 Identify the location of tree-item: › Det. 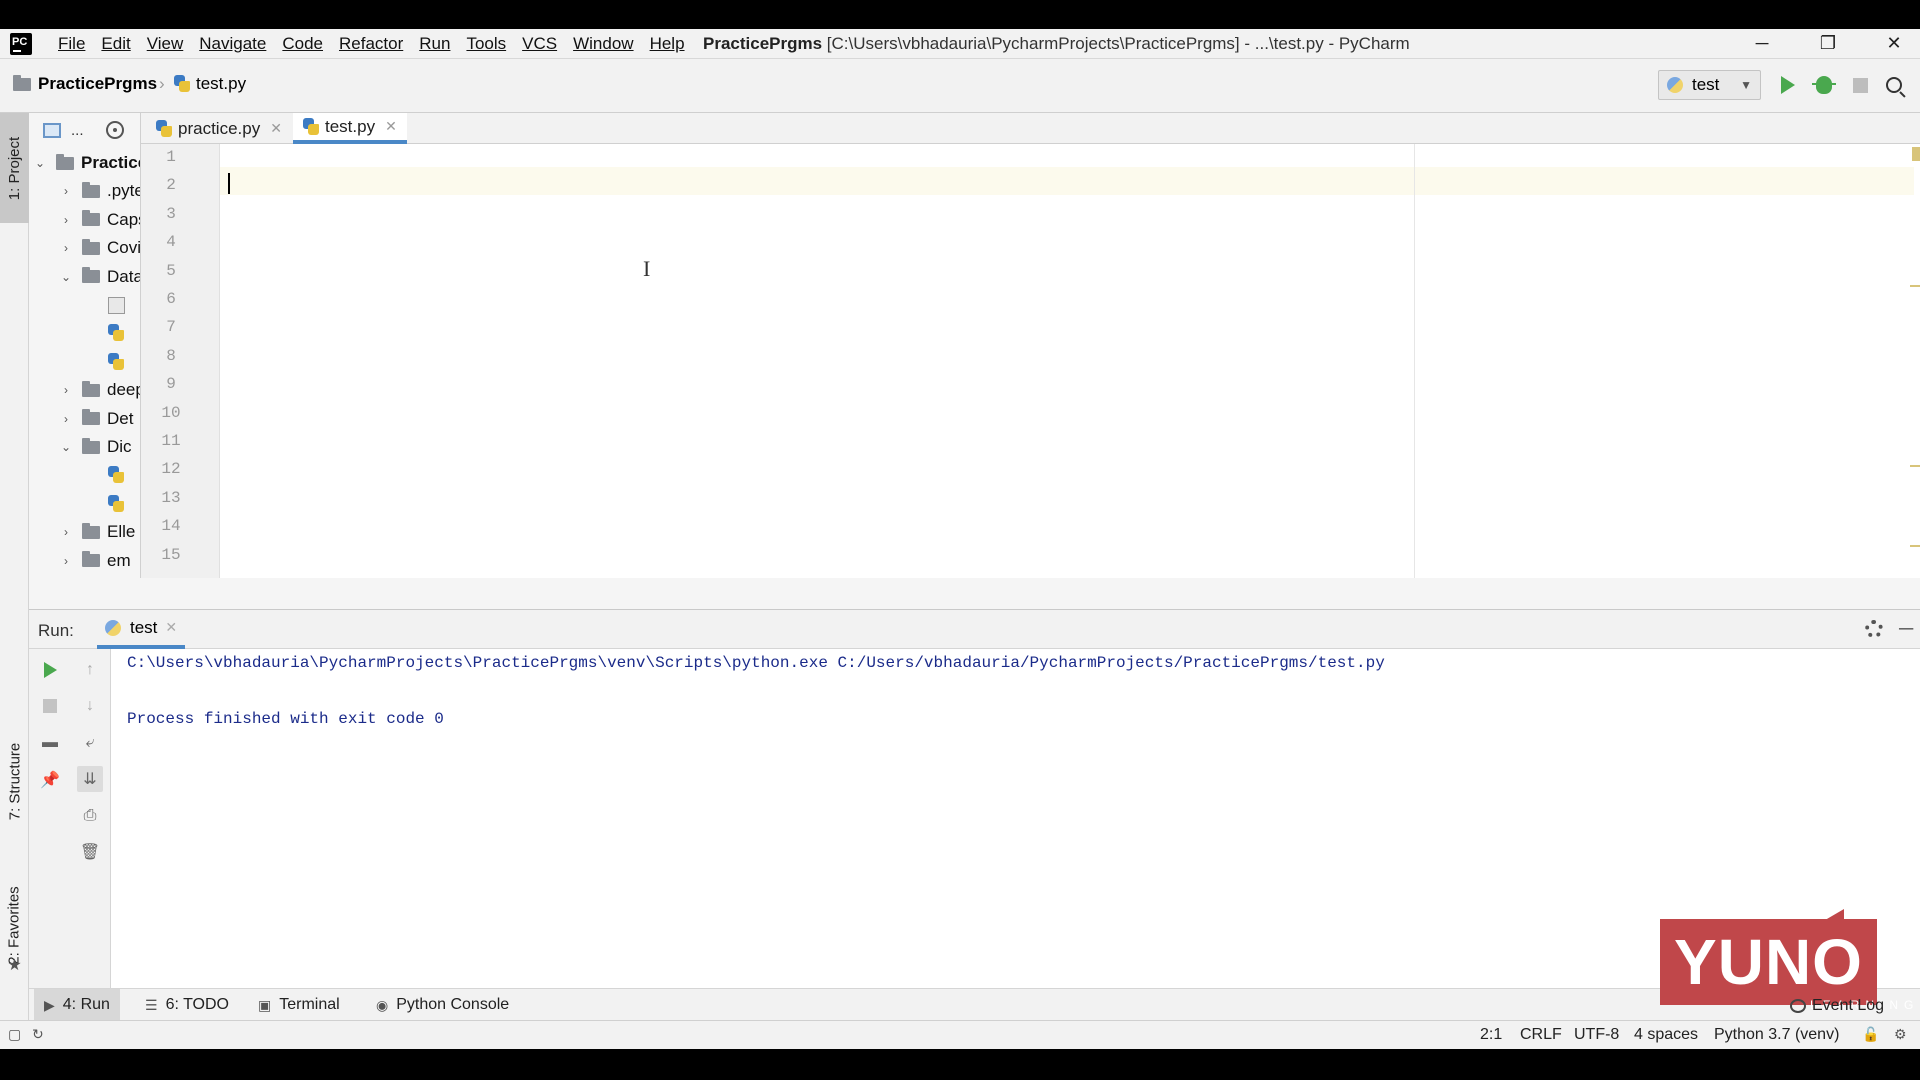
(96, 419).